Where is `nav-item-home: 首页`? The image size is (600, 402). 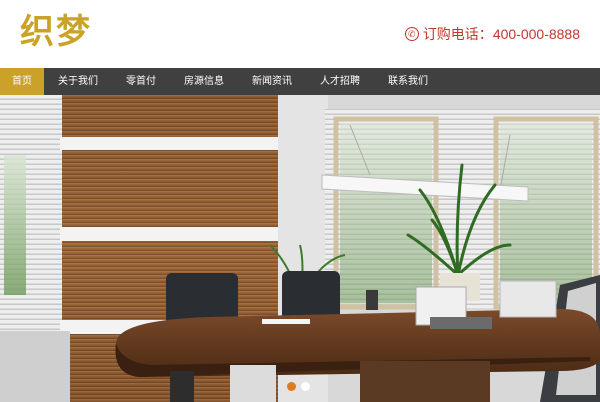
nav-item-home: 首页 is located at coordinates (22, 81).